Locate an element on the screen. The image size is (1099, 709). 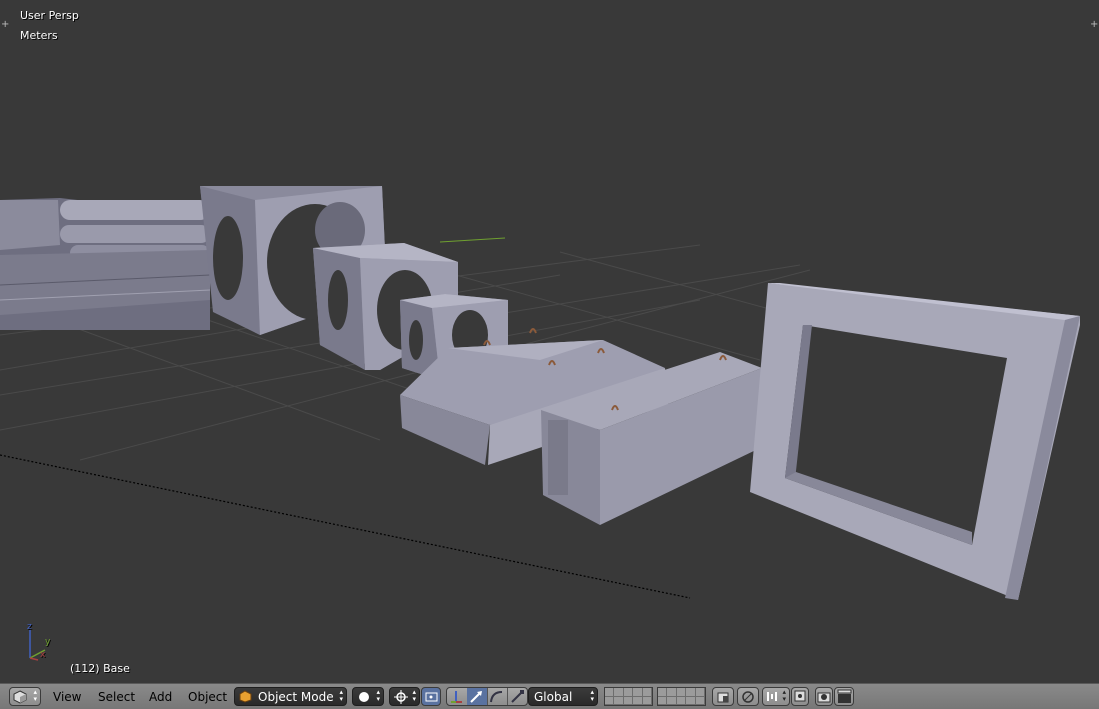
viewport-shading-button: ▴ ▾ is located at coordinates (368, 696).